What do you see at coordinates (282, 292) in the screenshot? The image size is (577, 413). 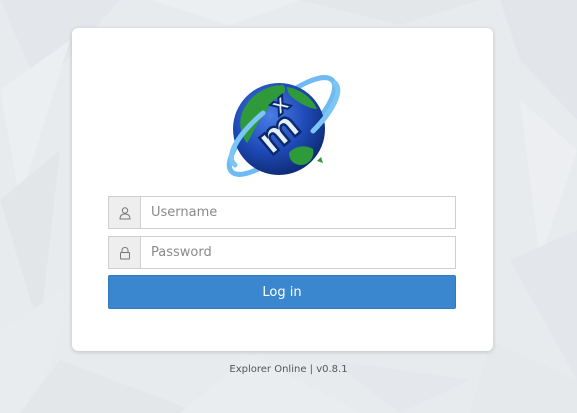 I see `login-button: Log in` at bounding box center [282, 292].